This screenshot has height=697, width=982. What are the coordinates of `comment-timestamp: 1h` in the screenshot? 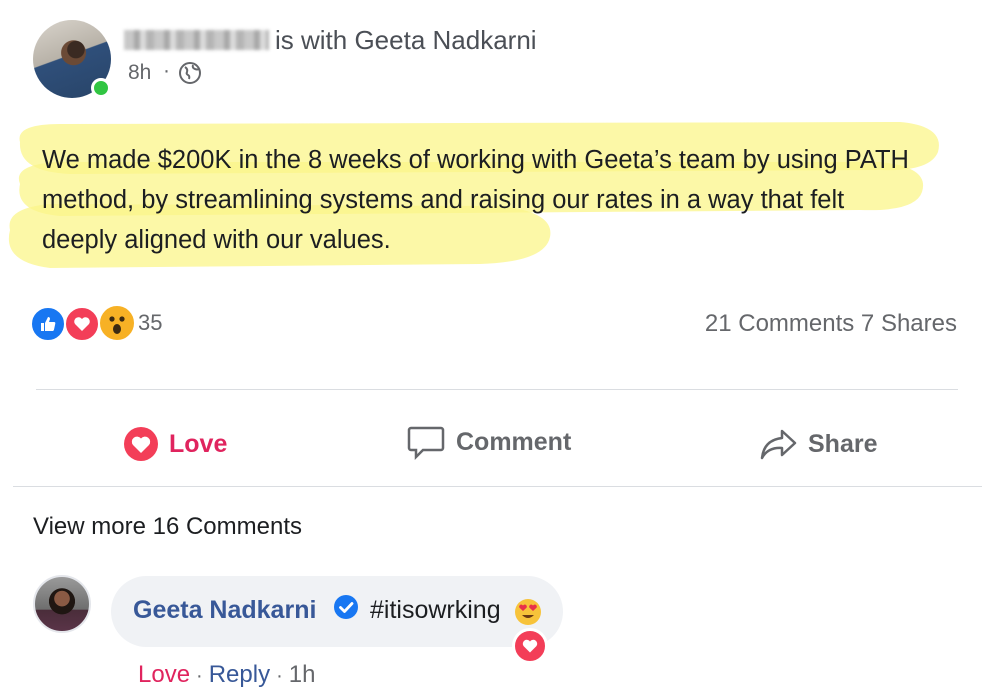 It's located at (302, 675).